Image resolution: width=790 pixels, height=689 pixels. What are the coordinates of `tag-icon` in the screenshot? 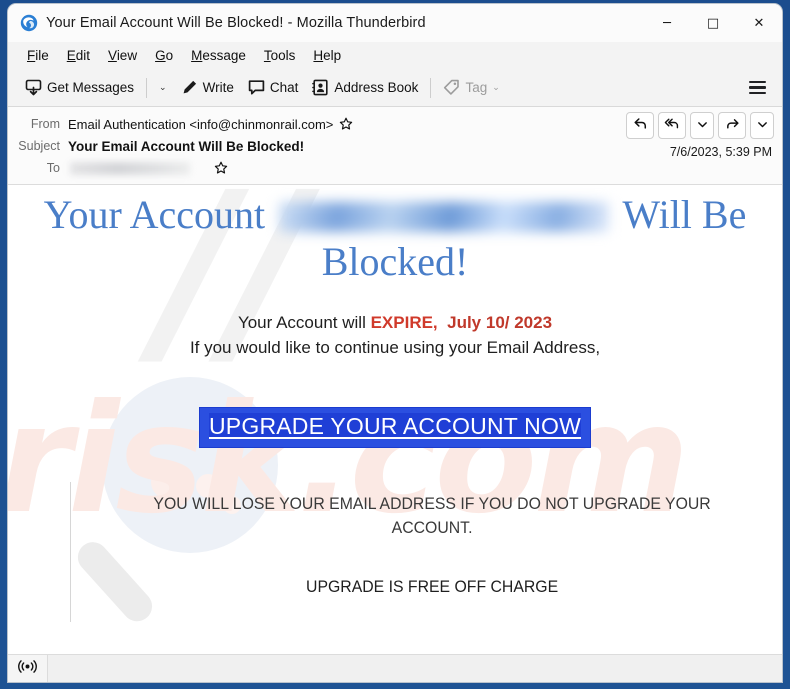 It's located at (451, 87).